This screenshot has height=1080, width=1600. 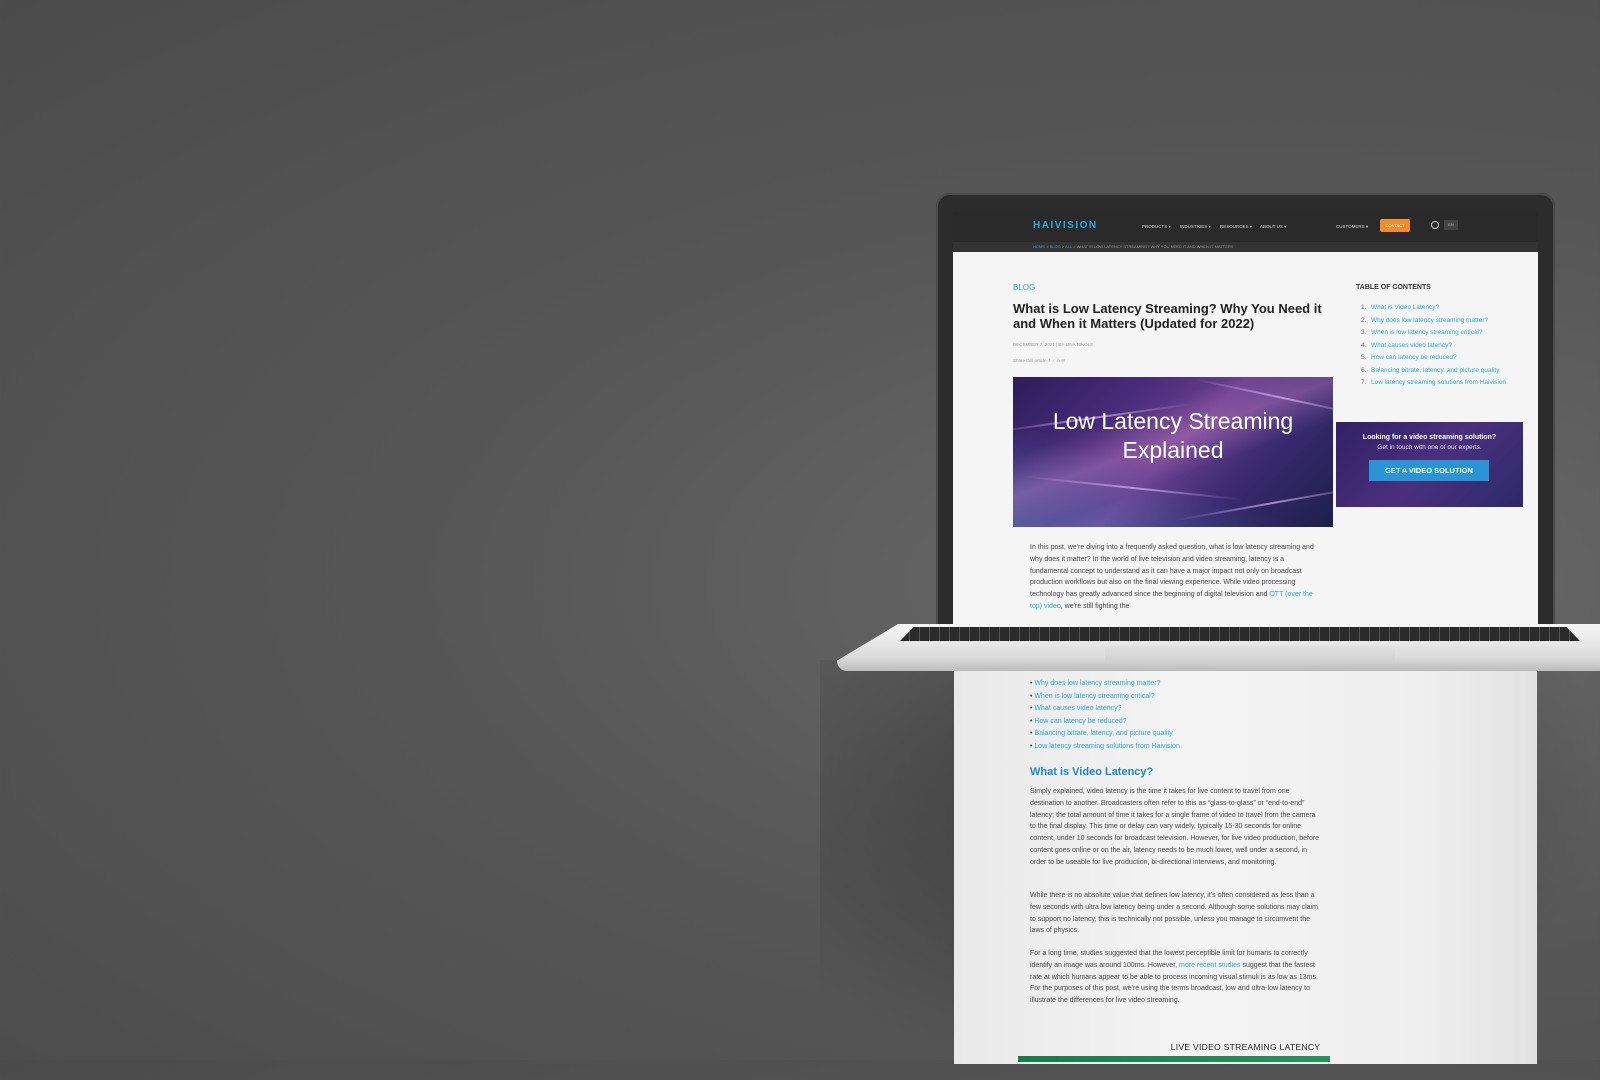 What do you see at coordinates (1273, 227) in the screenshot?
I see `nav-about: ABOUT US ▾` at bounding box center [1273, 227].